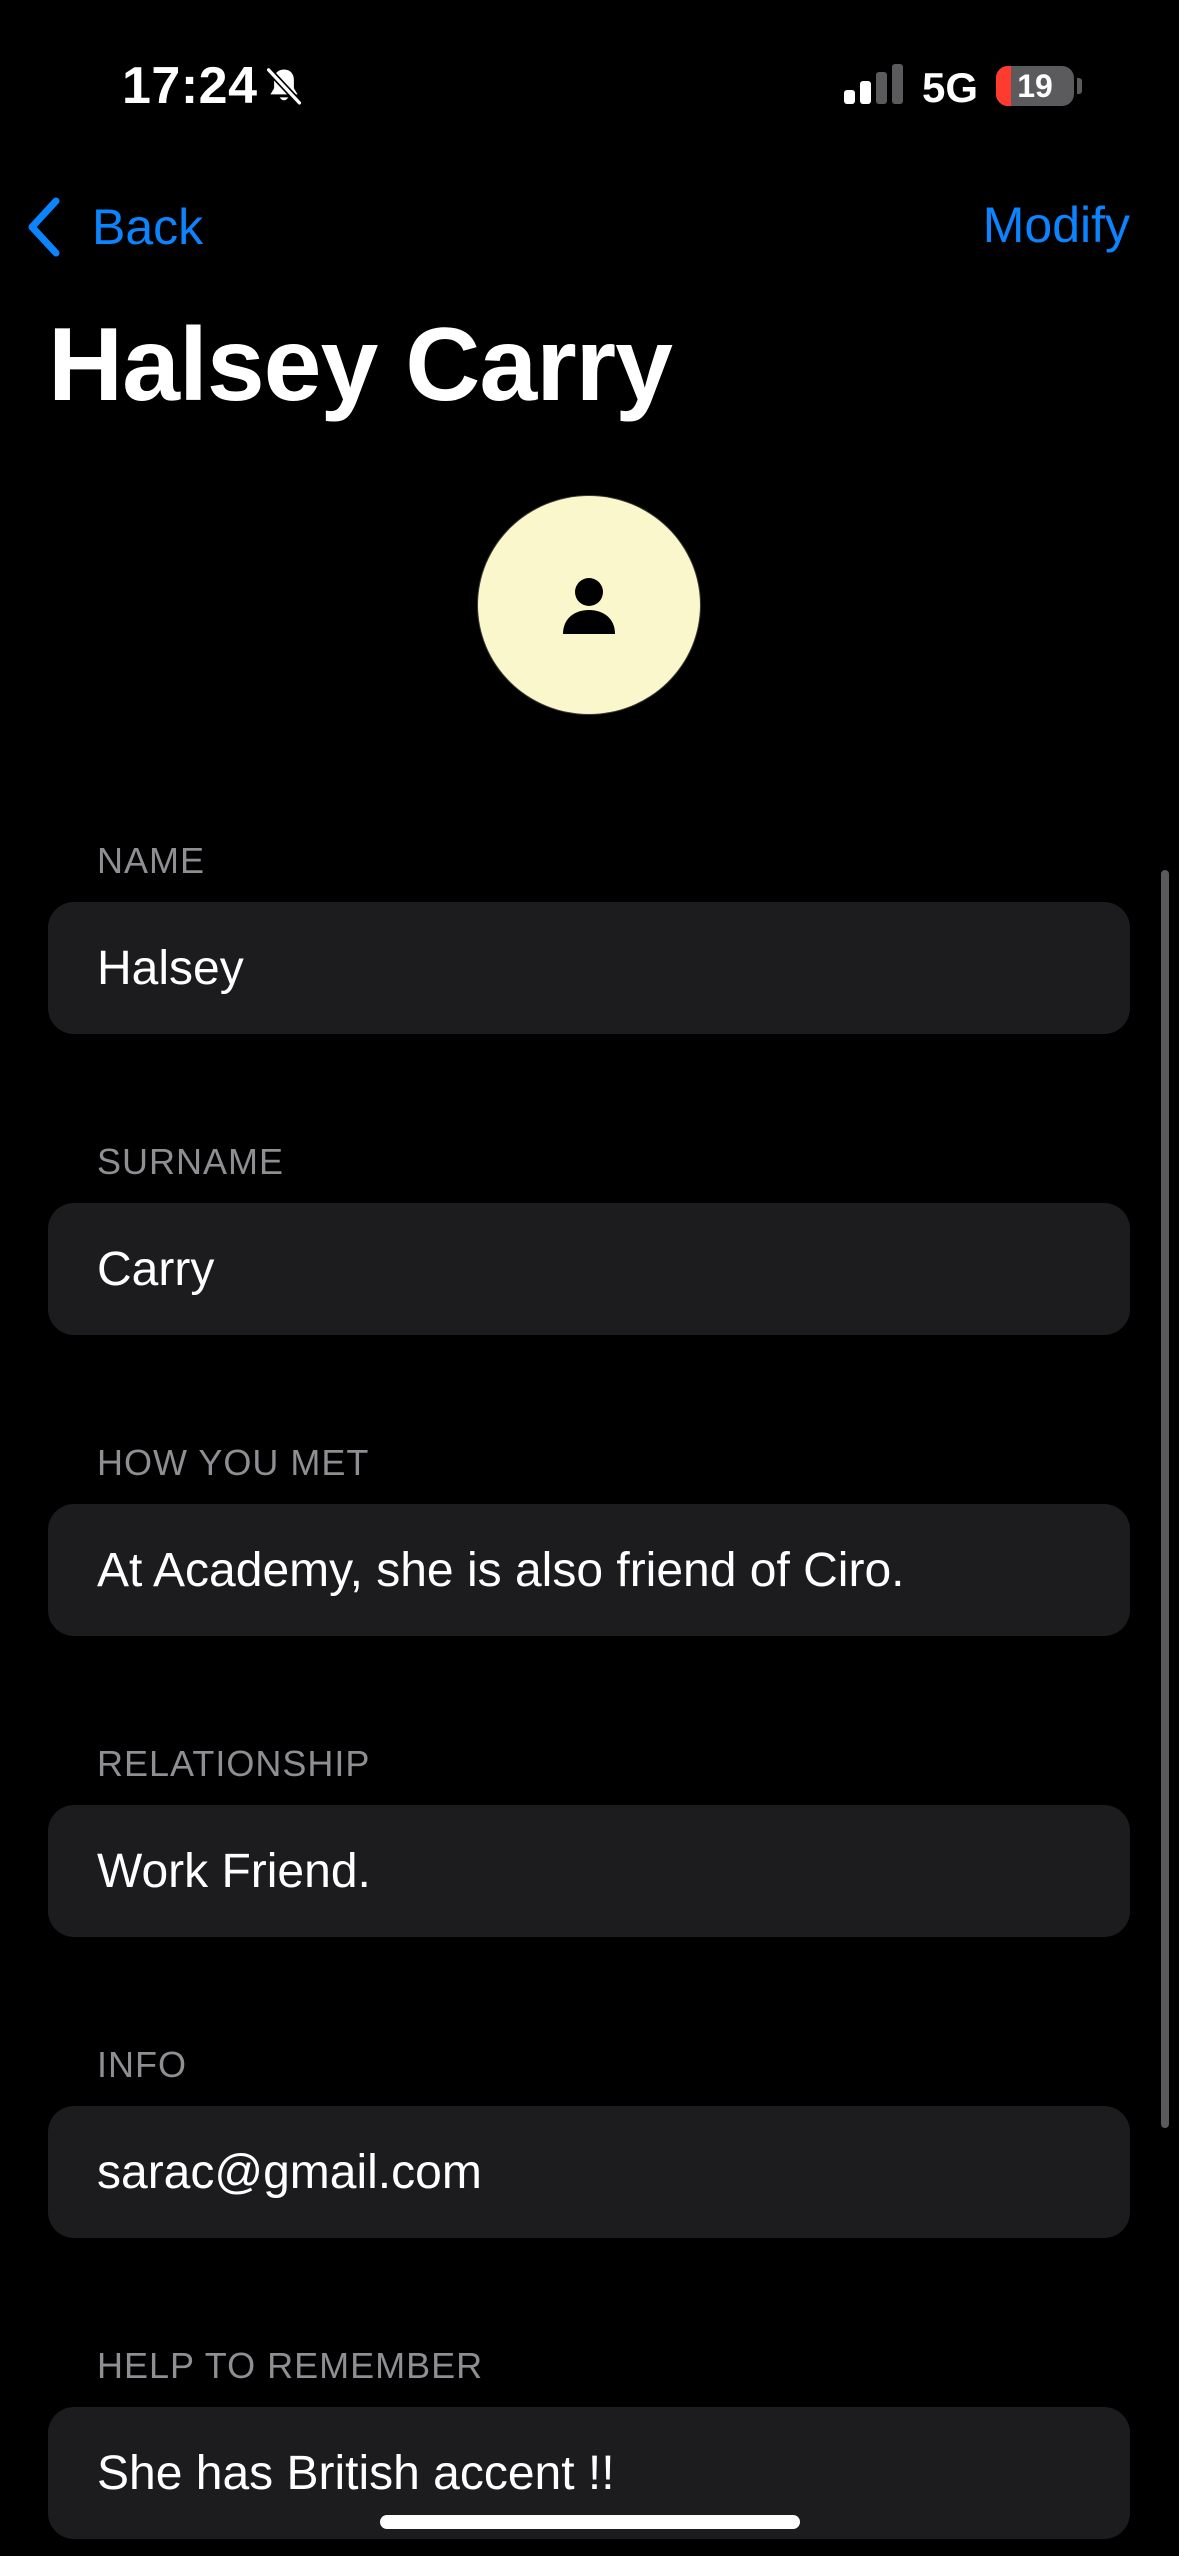 This screenshot has width=1179, height=2556. What do you see at coordinates (233, 1462) in the screenshot?
I see `how-you-met-label: HOW YOU MET` at bounding box center [233, 1462].